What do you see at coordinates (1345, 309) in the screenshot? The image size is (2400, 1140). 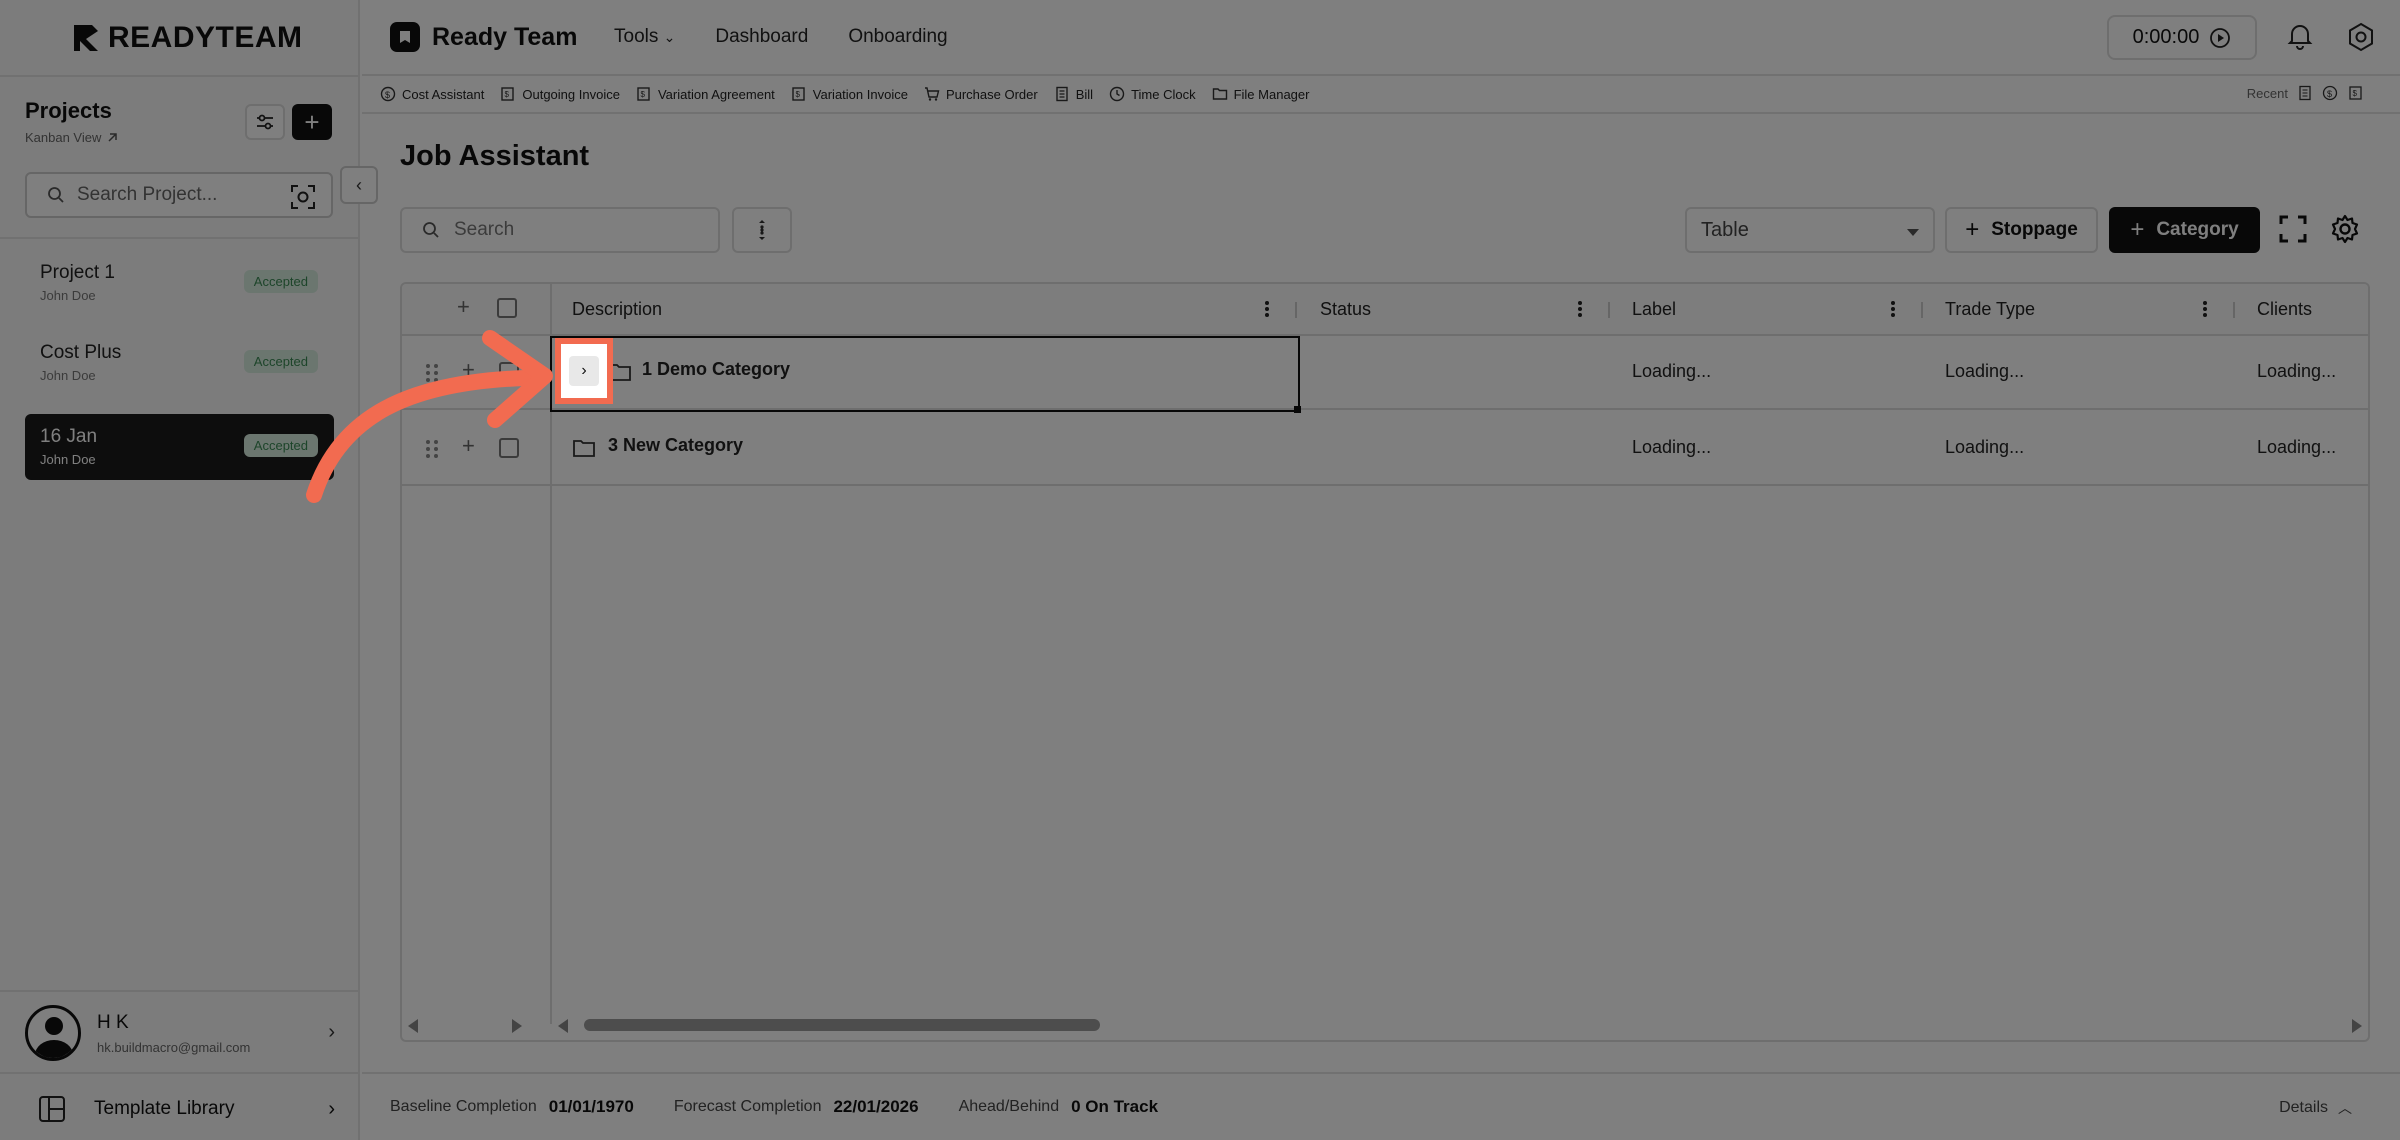 I see `col-status: Status` at bounding box center [1345, 309].